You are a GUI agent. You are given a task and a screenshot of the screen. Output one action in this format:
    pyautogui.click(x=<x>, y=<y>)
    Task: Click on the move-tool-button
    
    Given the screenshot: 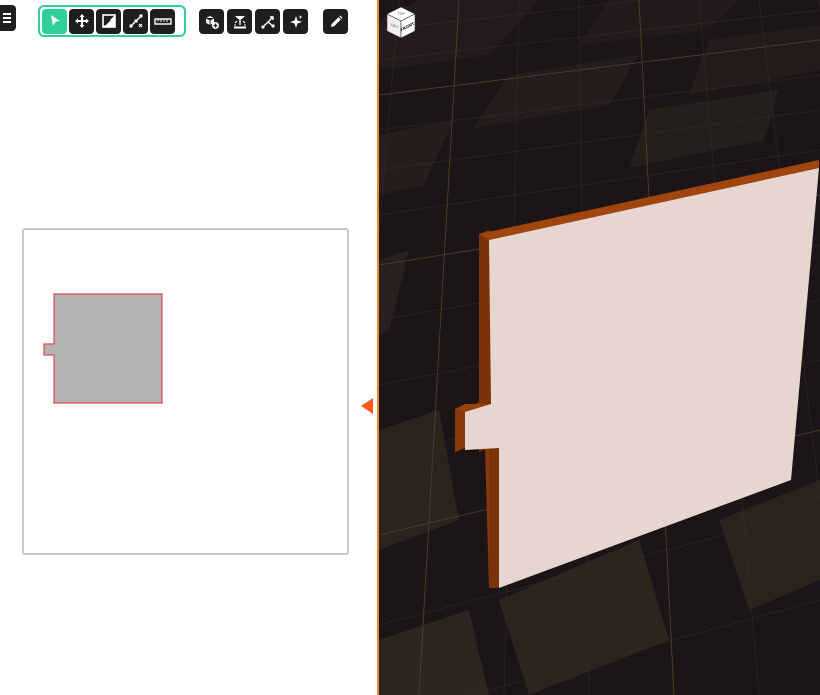 What is the action you would take?
    pyautogui.click(x=81, y=21)
    